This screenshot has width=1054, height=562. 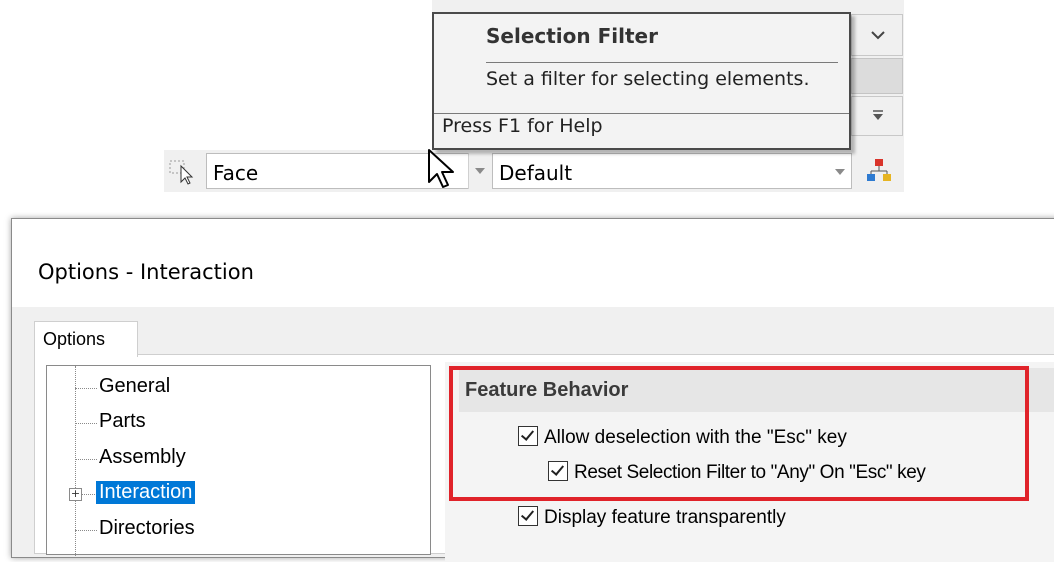 I want to click on tree-item-parts: Parts, so click(x=122, y=421).